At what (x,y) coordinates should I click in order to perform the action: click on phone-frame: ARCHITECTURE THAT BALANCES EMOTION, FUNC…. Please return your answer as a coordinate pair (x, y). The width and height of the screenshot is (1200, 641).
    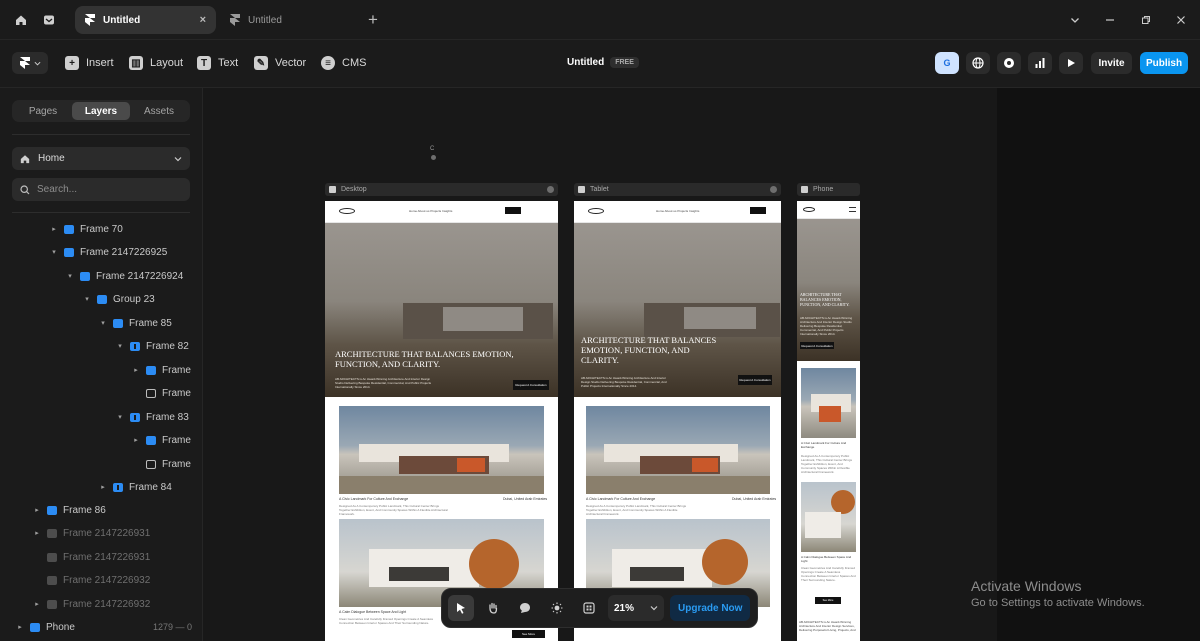
    Looking at the image, I should click on (828, 421).